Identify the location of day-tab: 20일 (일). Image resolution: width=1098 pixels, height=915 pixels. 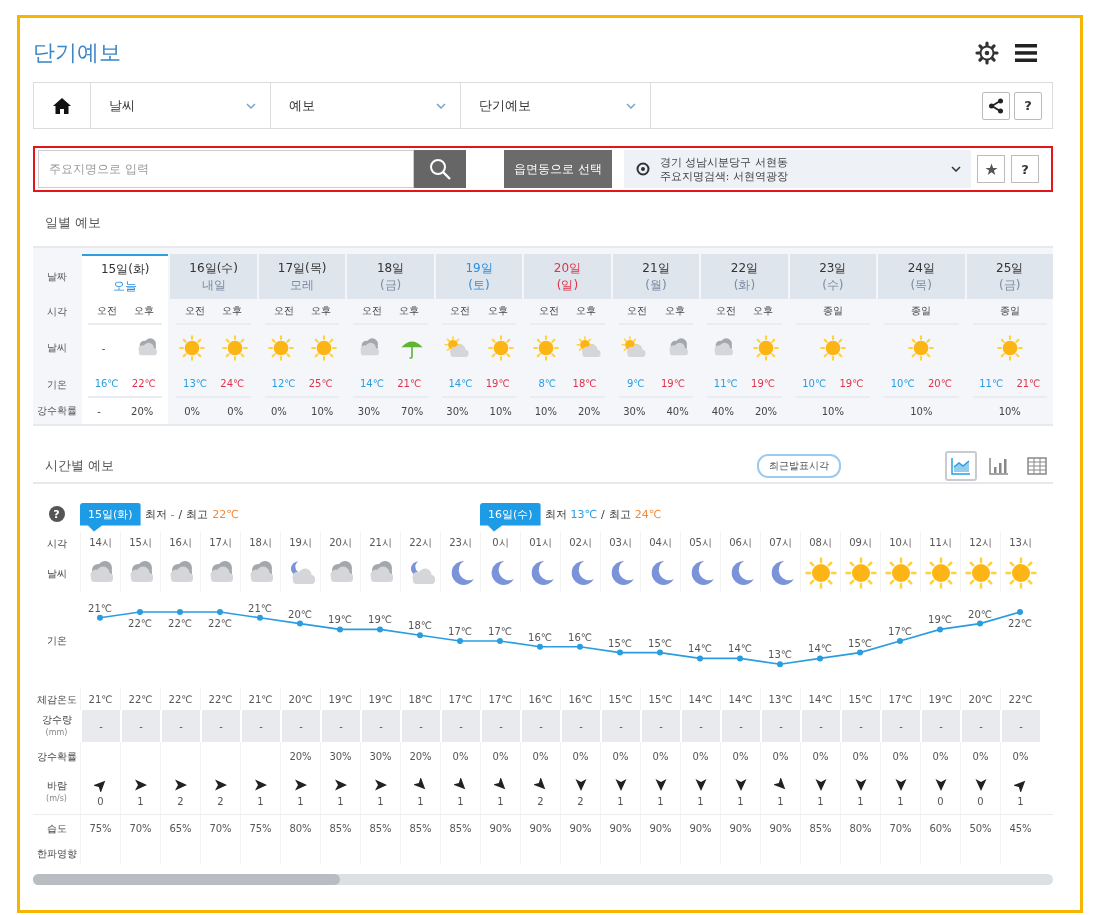
(567, 276).